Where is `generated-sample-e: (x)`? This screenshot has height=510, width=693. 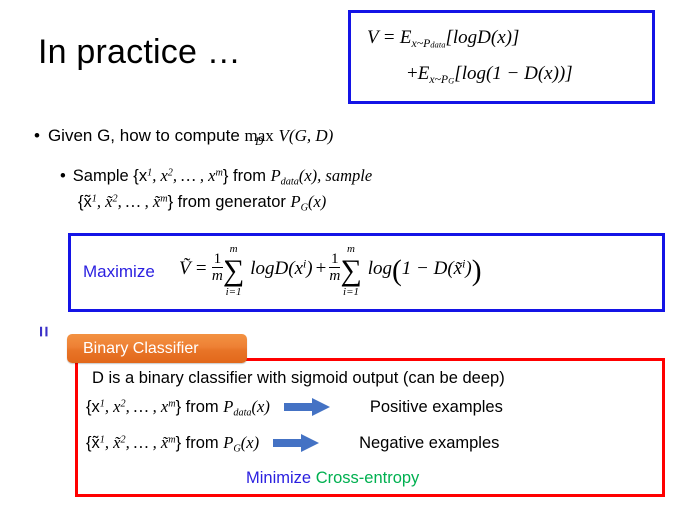
generated-sample-e: (x) is located at coordinates (317, 201).